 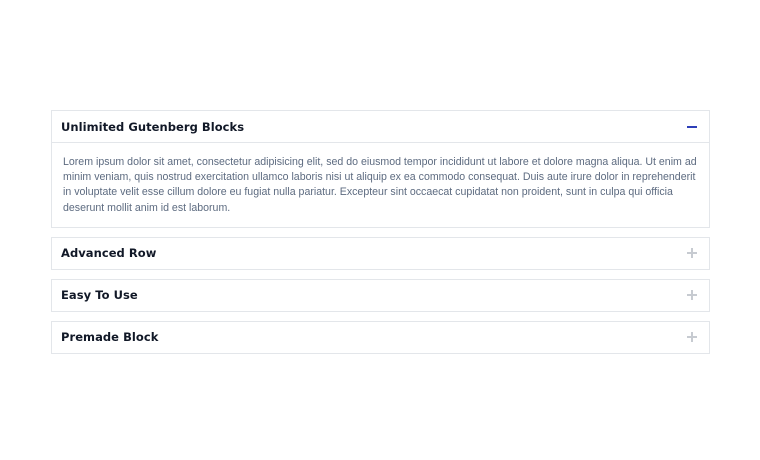 I want to click on accordion-header-easy-to-use: Easy To Use, so click(x=380, y=295).